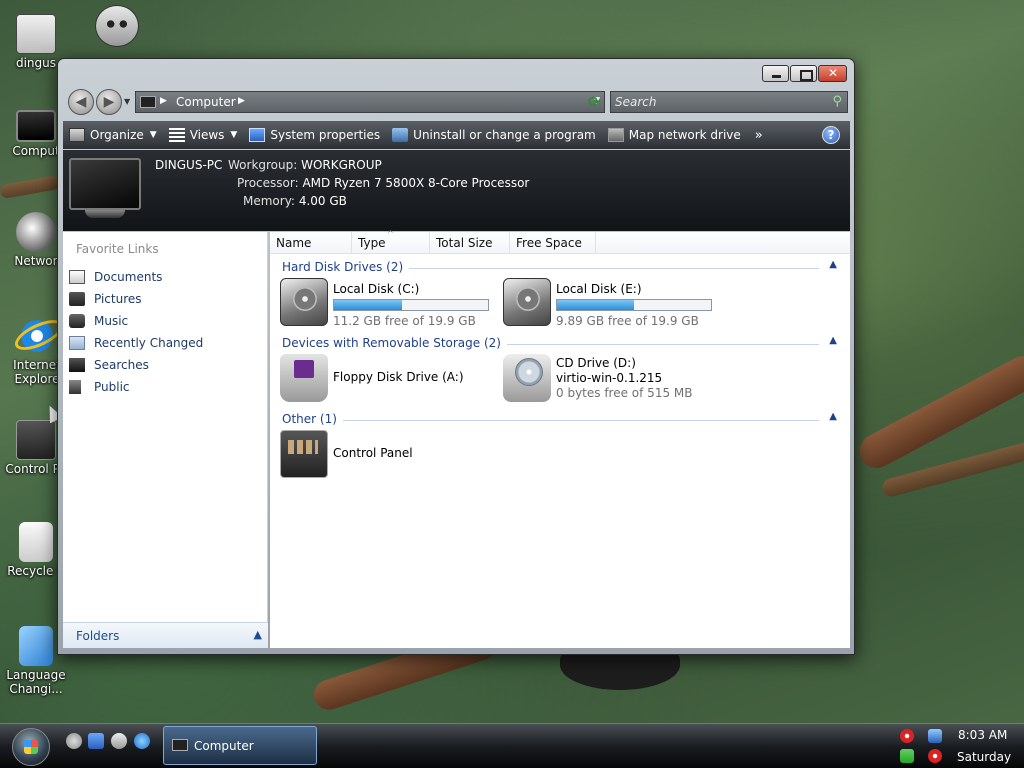  What do you see at coordinates (31, 747) in the screenshot?
I see `start-button` at bounding box center [31, 747].